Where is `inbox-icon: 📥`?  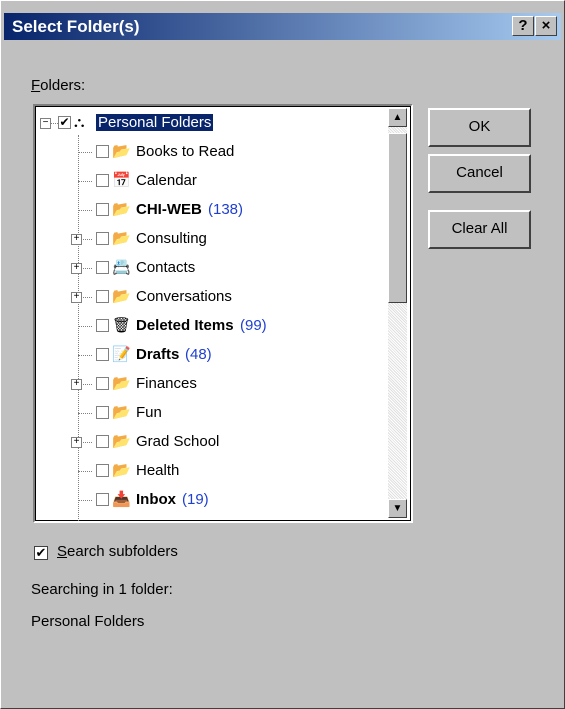
inbox-icon: 📥 is located at coordinates (121, 499).